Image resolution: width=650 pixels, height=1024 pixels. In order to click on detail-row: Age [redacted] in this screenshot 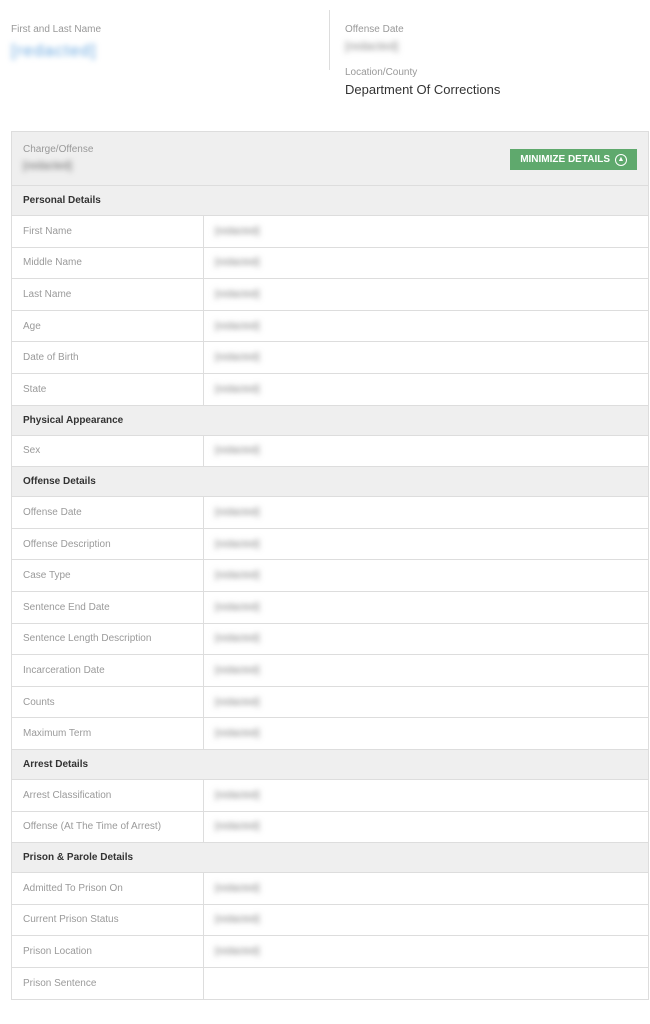, I will do `click(330, 326)`.